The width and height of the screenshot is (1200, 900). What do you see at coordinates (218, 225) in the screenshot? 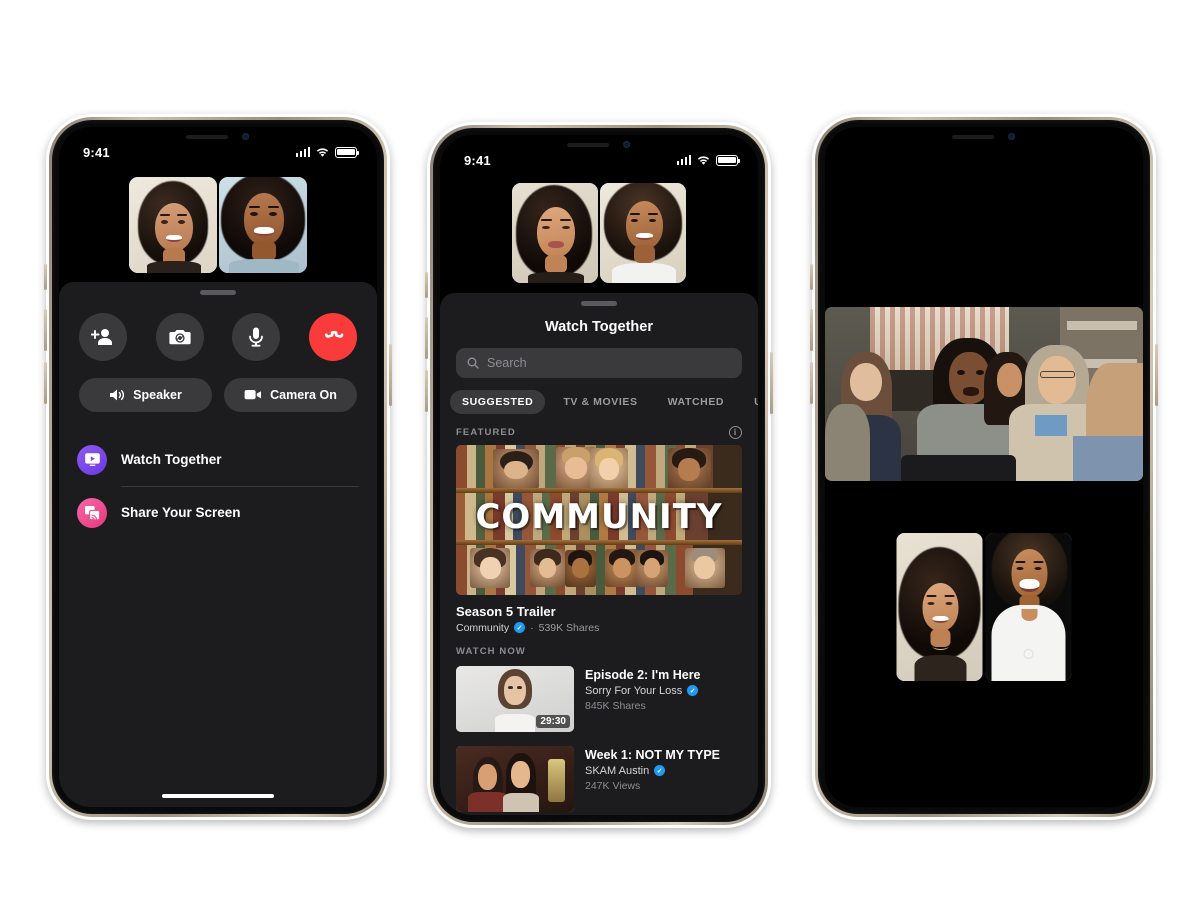
I see `participant-grid` at bounding box center [218, 225].